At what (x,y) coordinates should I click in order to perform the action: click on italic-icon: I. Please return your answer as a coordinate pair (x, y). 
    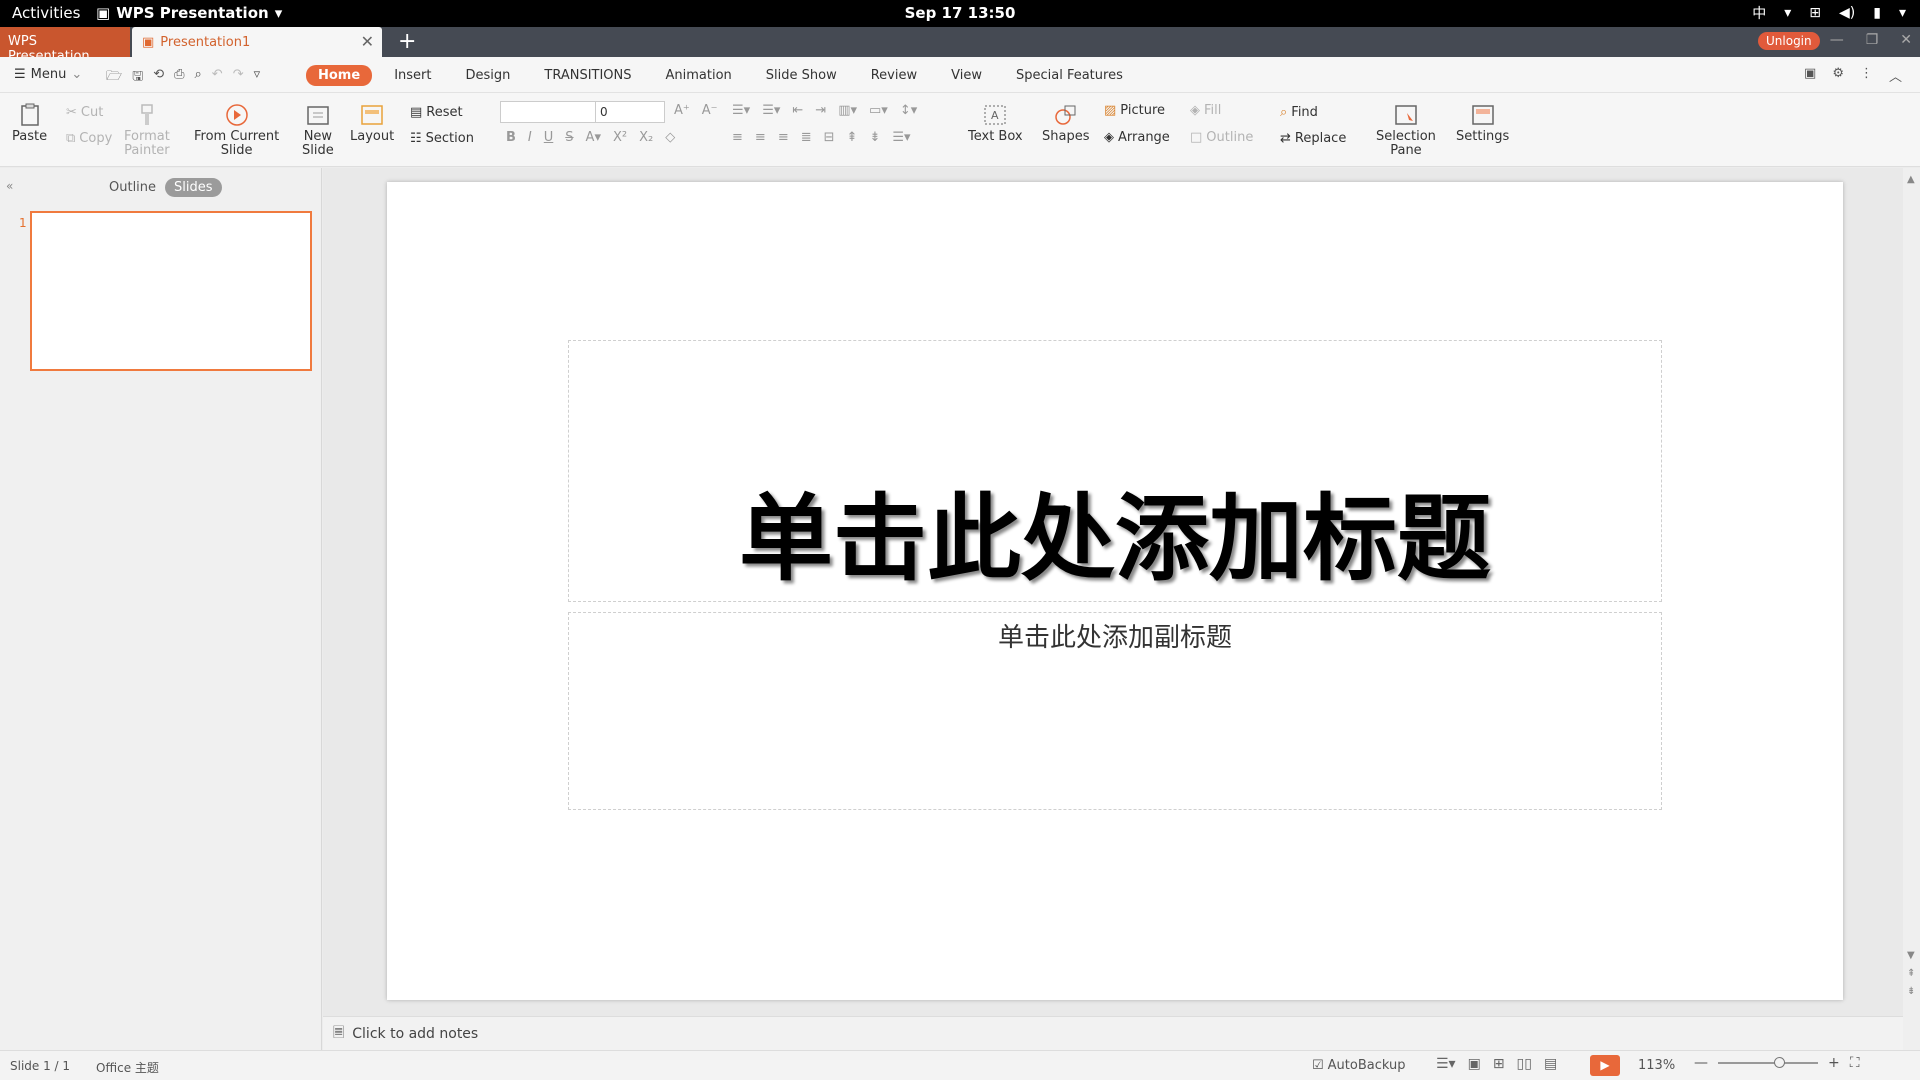
    Looking at the image, I should click on (530, 137).